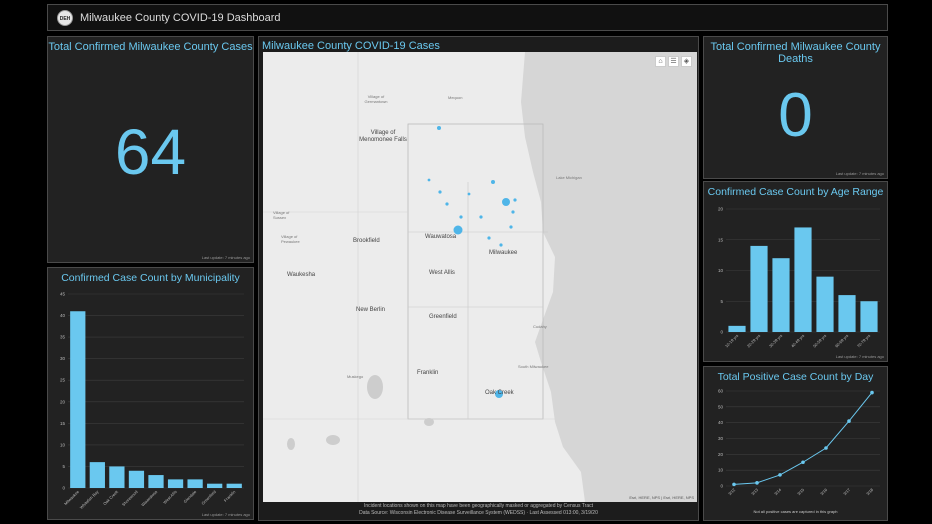 The width and height of the screenshot is (932, 524). I want to click on x-tick-label: 60-69 yrs, so click(841, 340).